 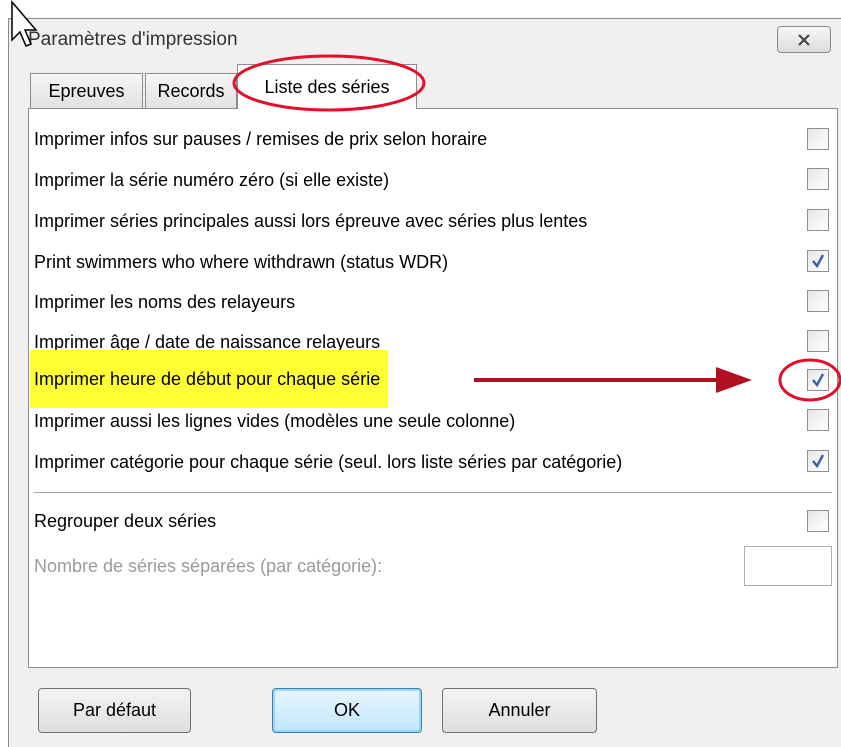 I want to click on separator, so click(x=433, y=493).